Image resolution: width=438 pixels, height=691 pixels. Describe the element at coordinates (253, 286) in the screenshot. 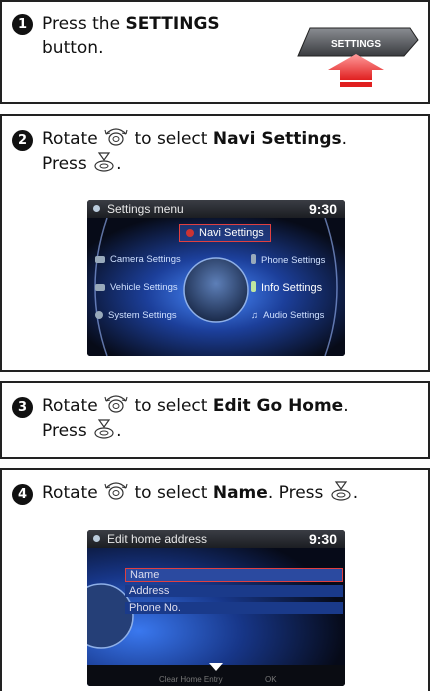

I see `info-icon` at that location.